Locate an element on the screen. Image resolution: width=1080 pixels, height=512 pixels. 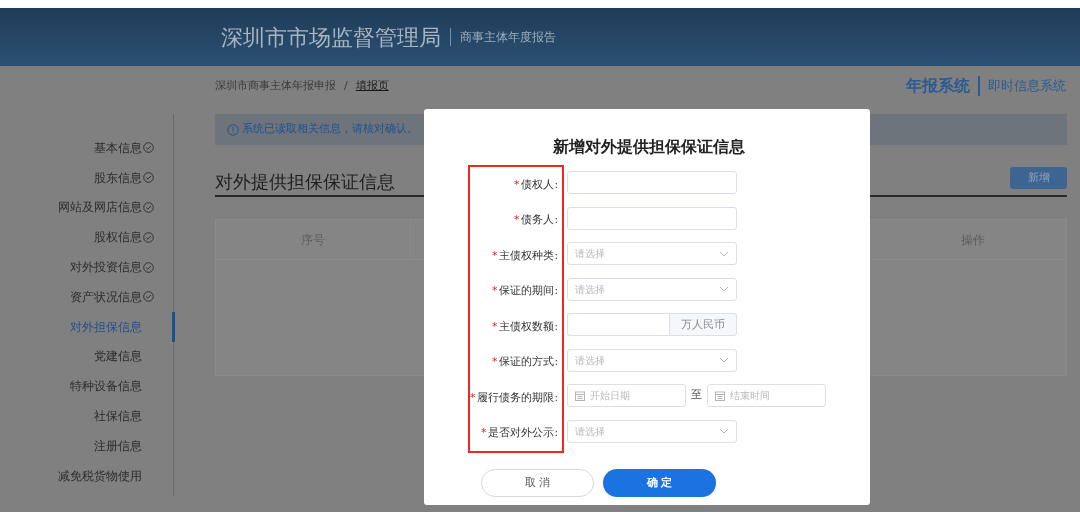
sidebar-item: 资产状况信息 is located at coordinates (106, 296).